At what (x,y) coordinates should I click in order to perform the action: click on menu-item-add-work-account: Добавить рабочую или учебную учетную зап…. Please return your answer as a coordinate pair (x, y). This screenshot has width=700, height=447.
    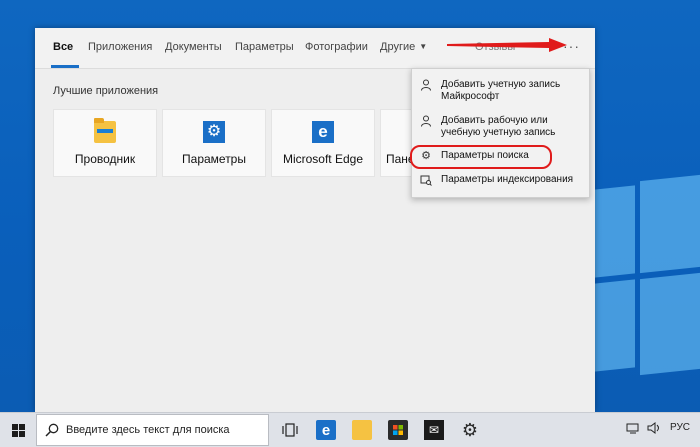
    Looking at the image, I should click on (500, 125).